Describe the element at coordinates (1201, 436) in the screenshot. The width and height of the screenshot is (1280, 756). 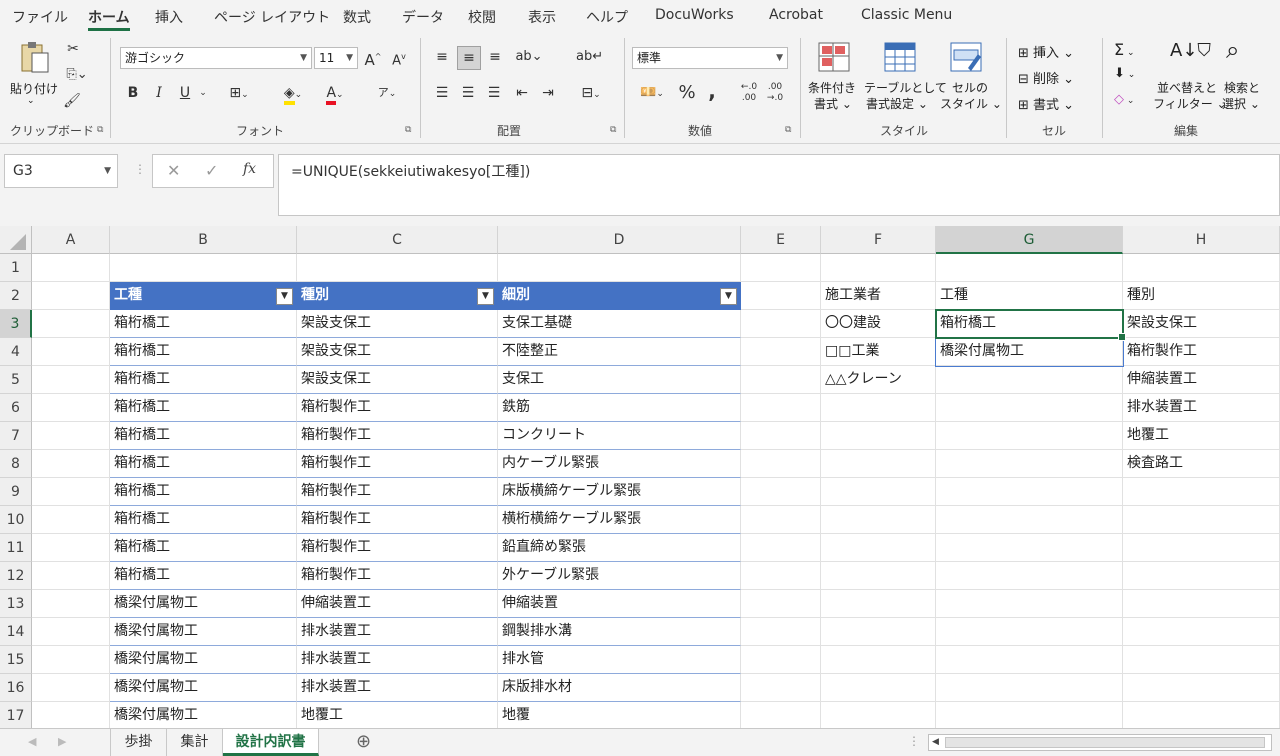
I see `list-cell-h: 地覆工` at that location.